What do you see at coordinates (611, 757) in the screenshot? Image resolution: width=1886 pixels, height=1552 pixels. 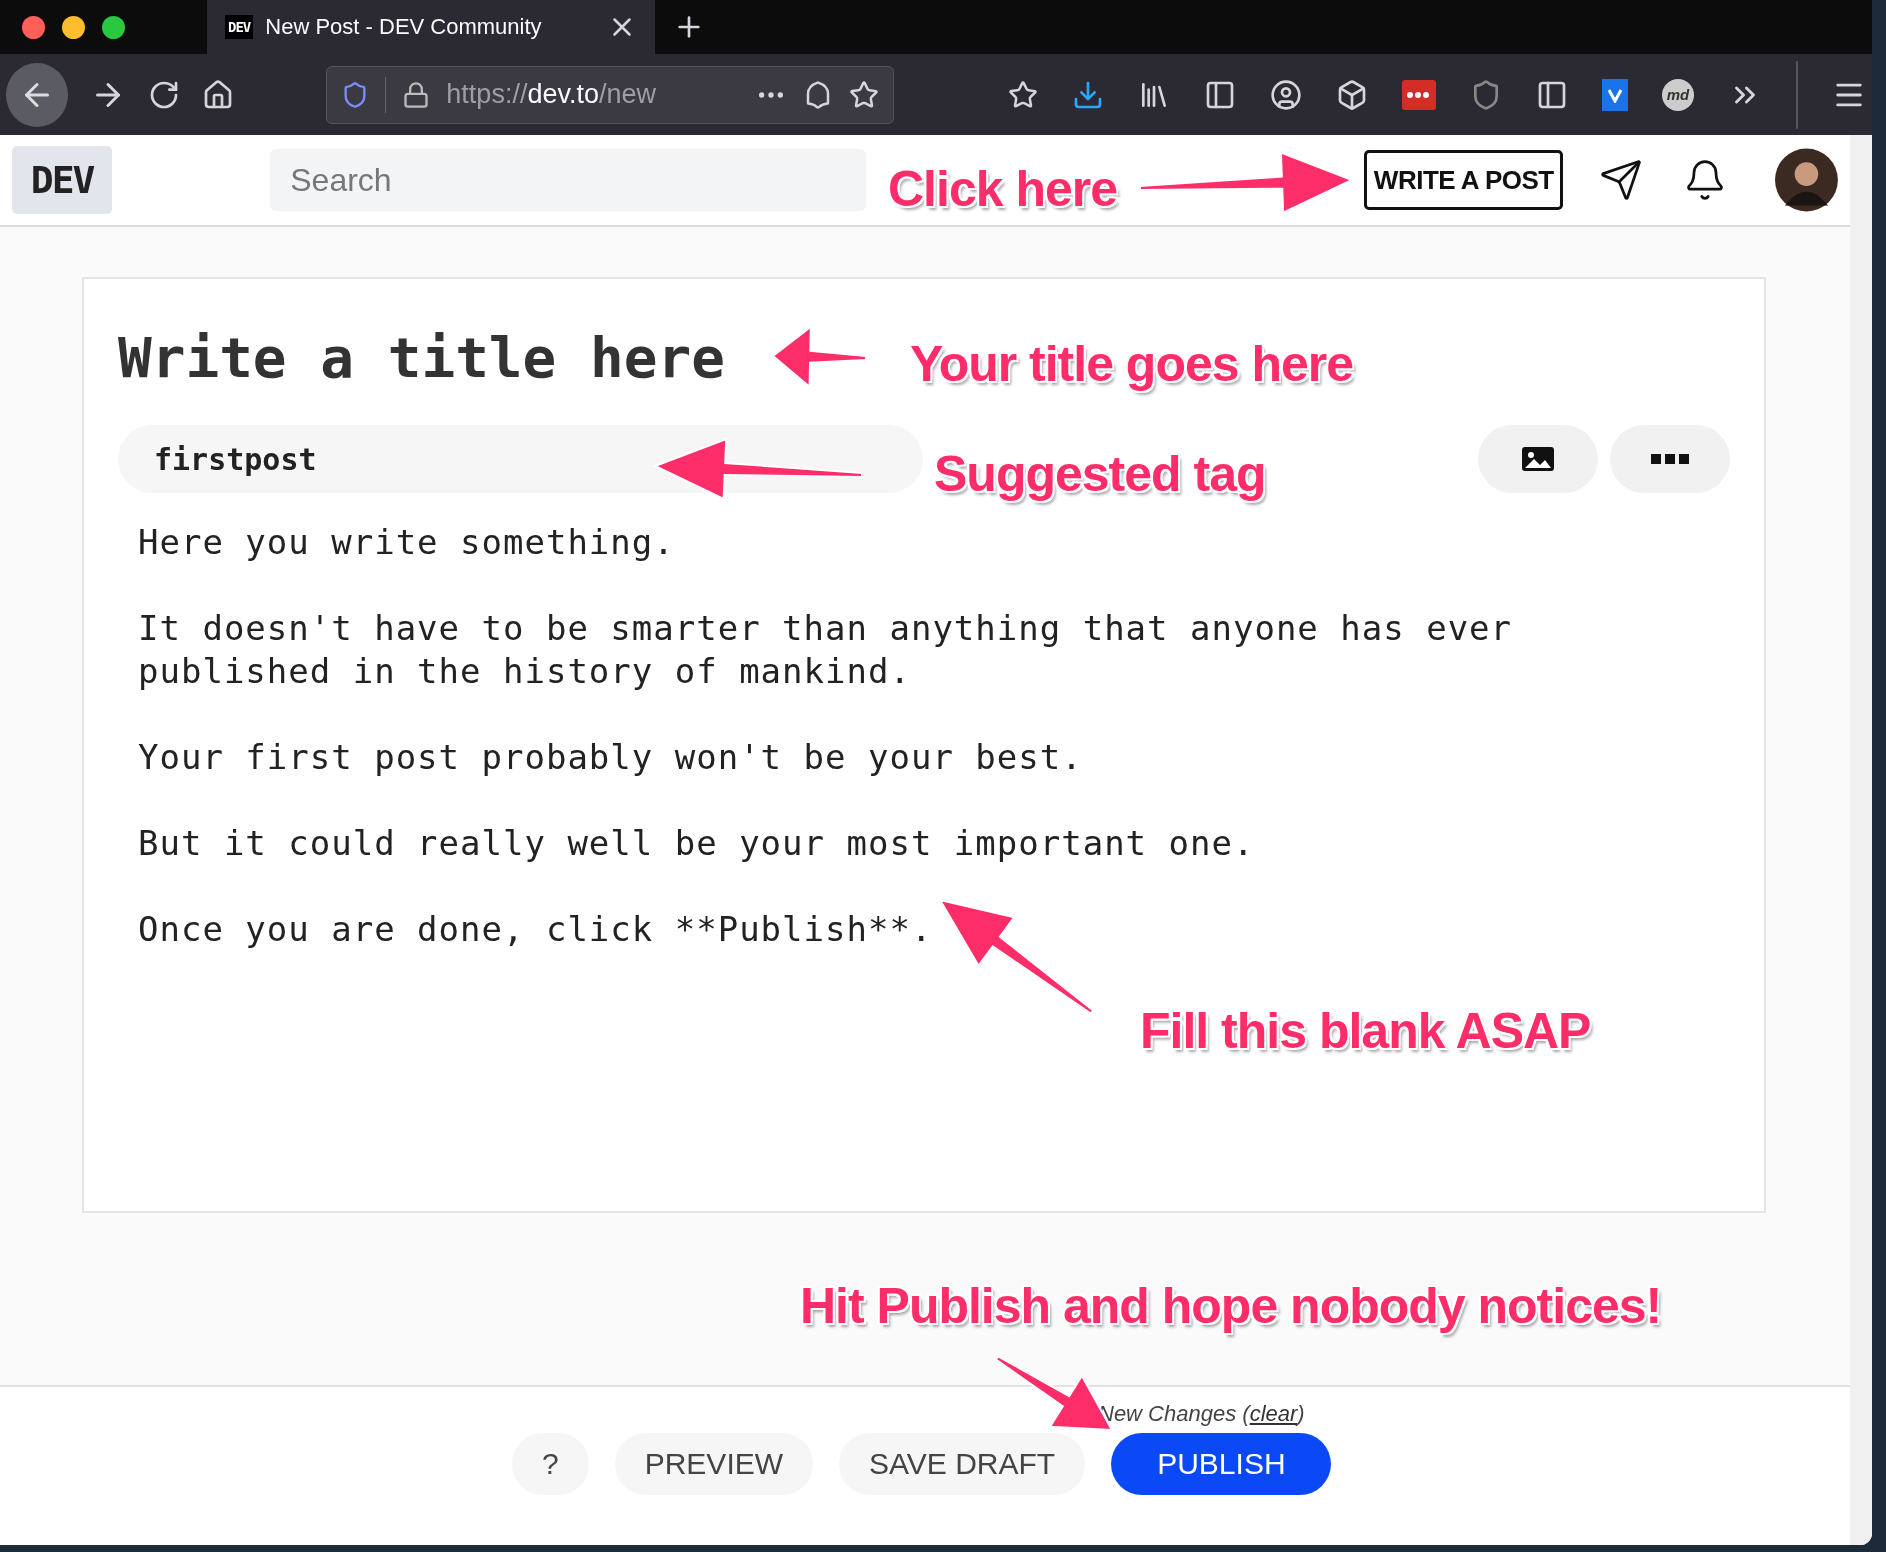 I see `body-paragraph: Your first post probably won't be your best.` at bounding box center [611, 757].